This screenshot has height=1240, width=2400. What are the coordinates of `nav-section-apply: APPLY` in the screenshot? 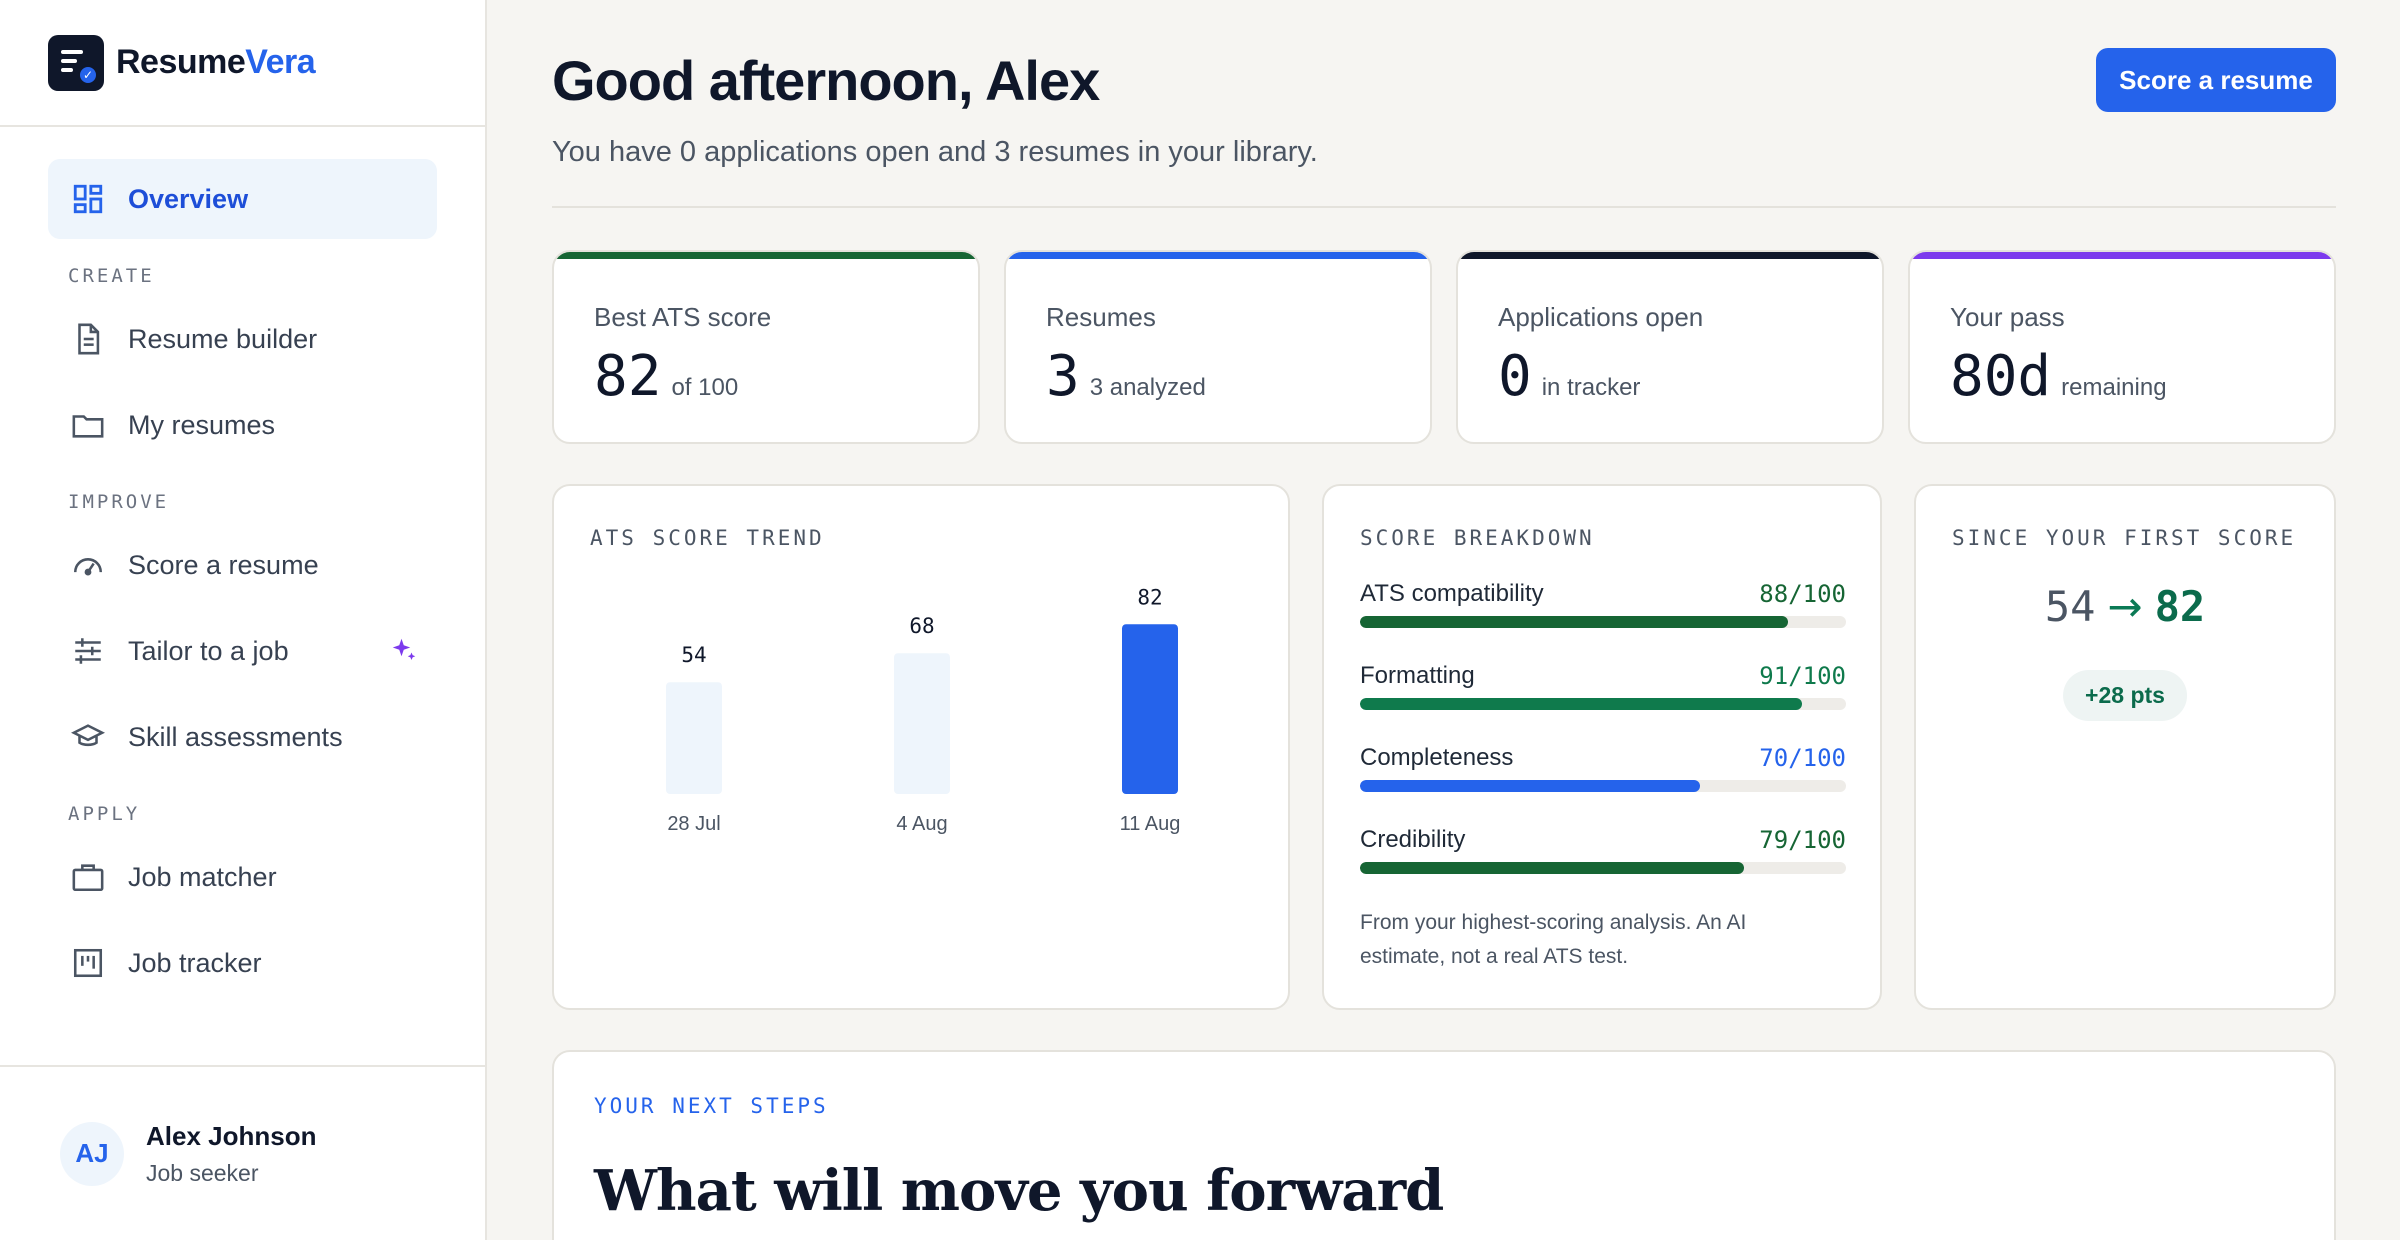 It's located at (104, 814).